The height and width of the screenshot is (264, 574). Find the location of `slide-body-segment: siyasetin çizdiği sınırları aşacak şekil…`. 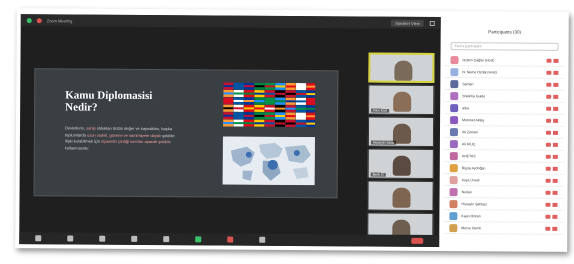

slide-body-segment: siyasetin çizdiği sınırları aşacak şekil… is located at coordinates (136, 141).